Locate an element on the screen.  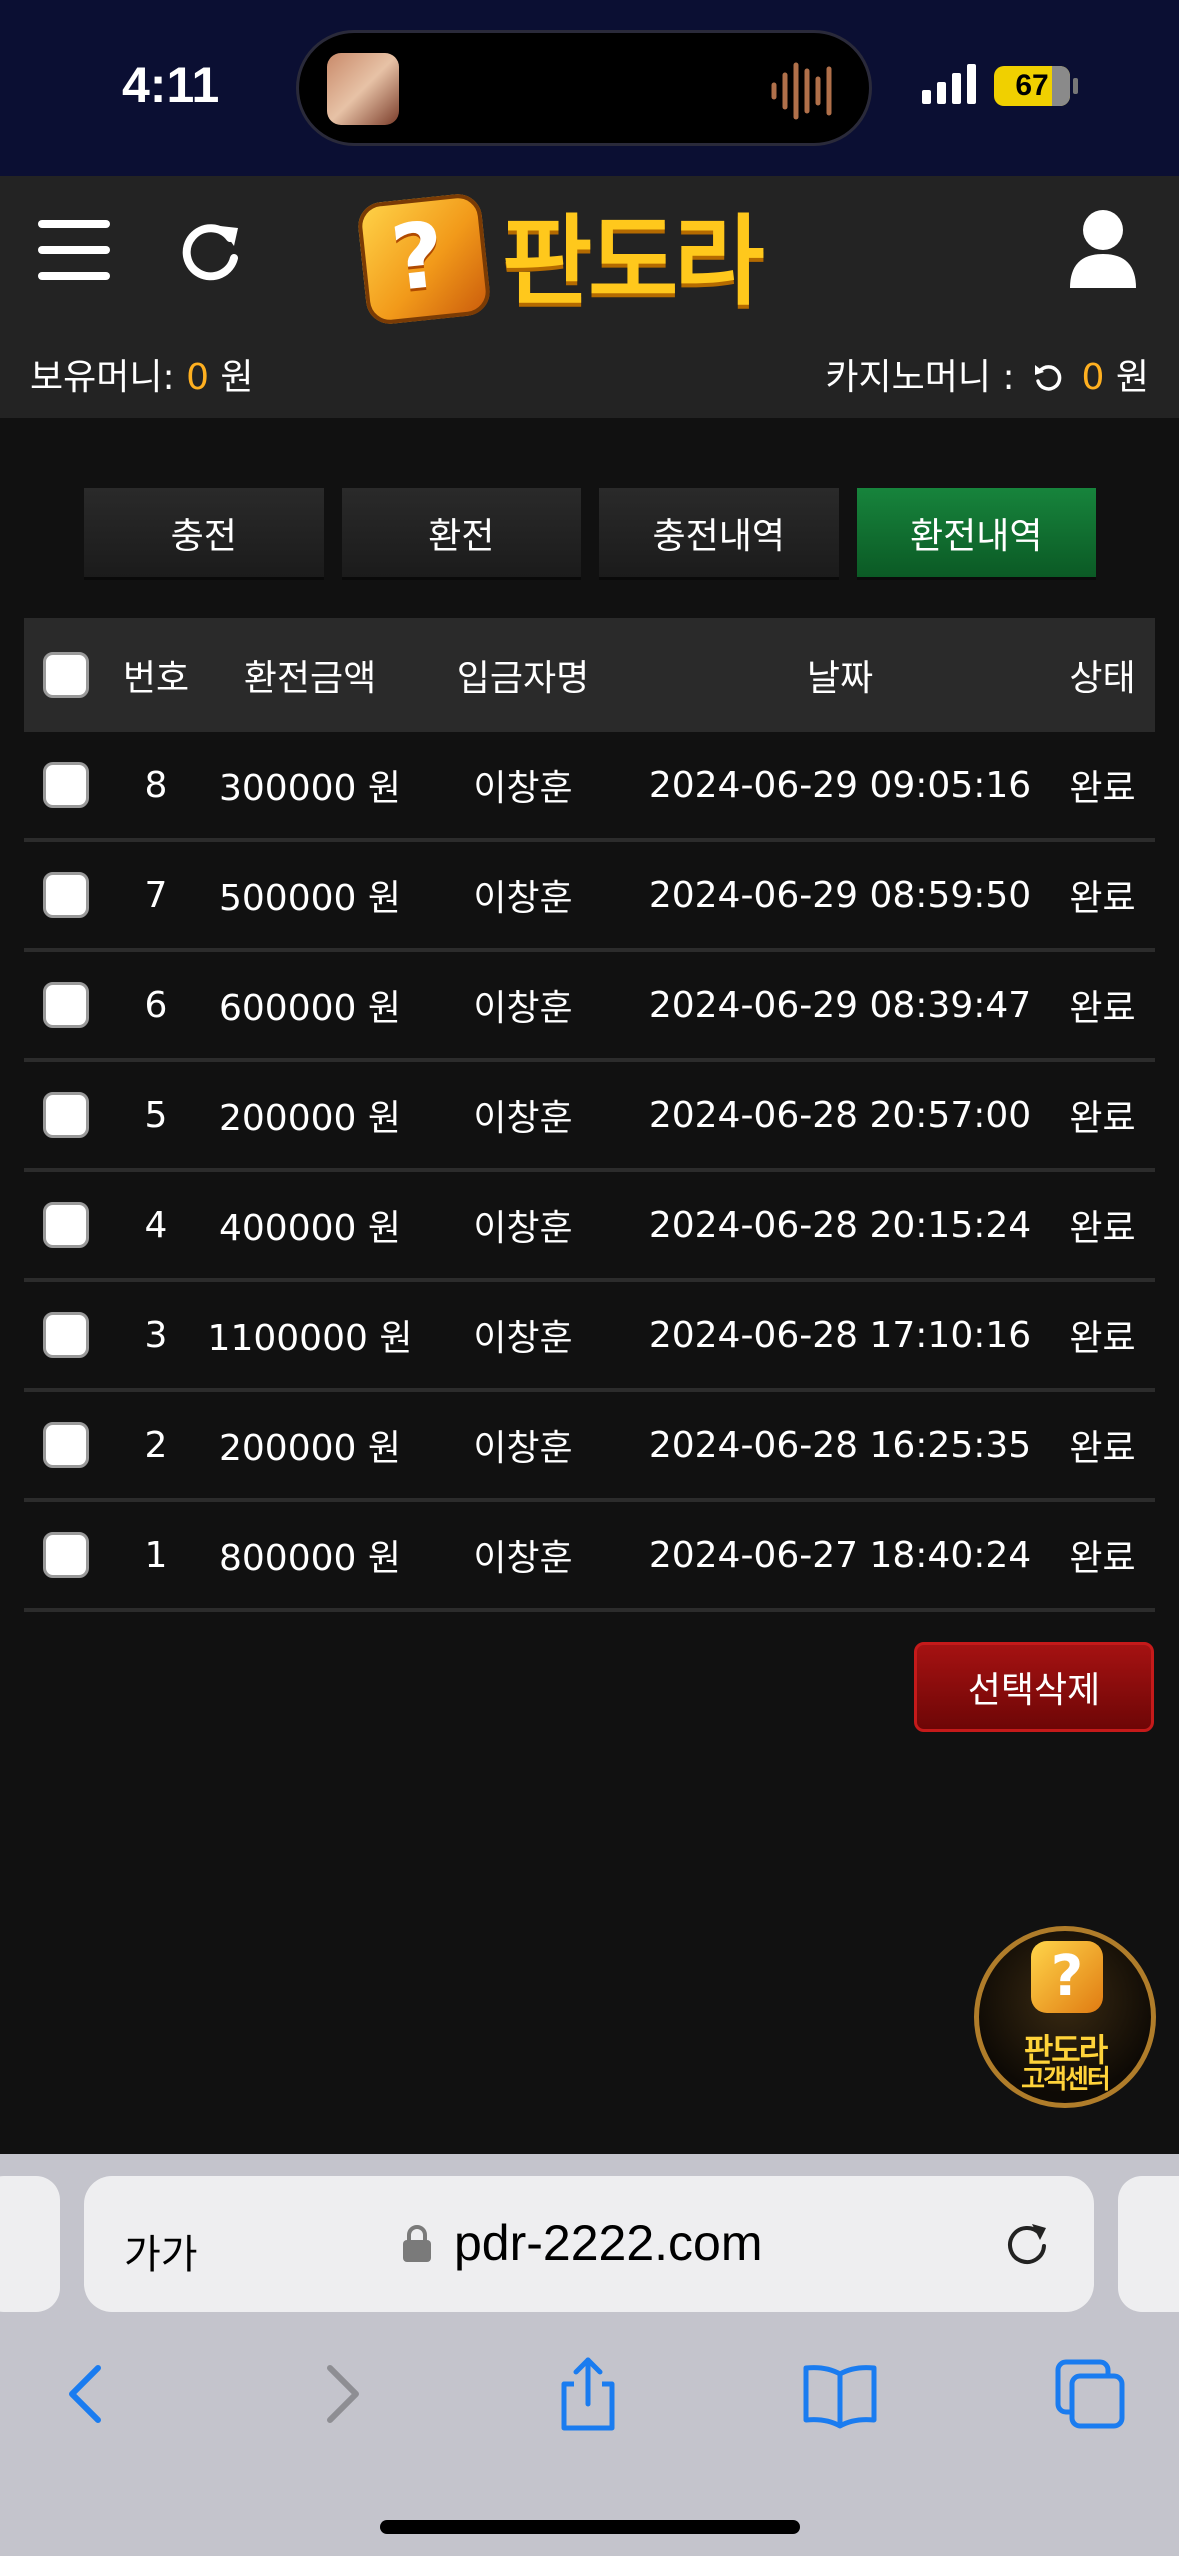
next-tab-preview is located at coordinates (1148, 2244).